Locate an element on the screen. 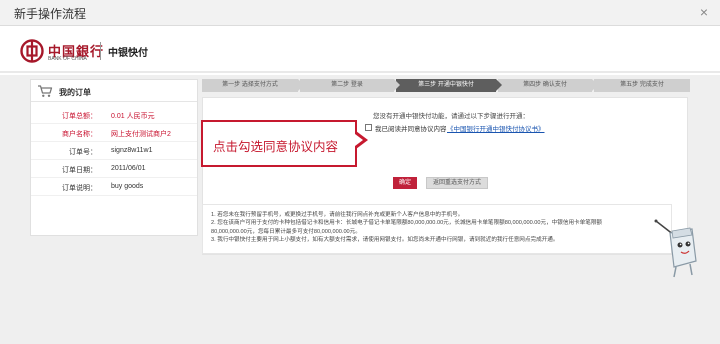 The height and width of the screenshot is (344, 720). order-label: 订单说明： is located at coordinates (79, 188).